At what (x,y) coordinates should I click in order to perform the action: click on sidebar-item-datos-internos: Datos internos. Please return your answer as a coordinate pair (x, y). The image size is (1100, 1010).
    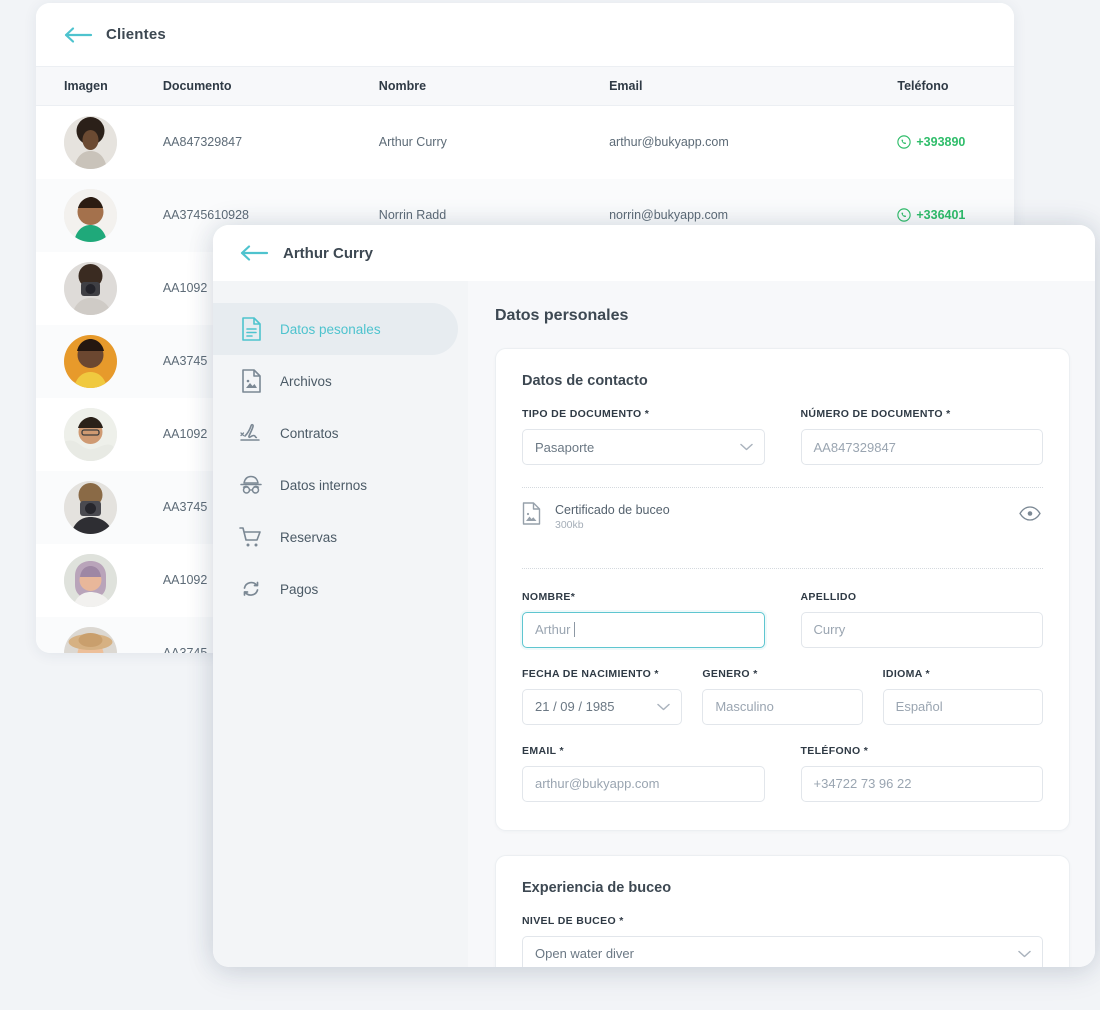
    Looking at the image, I should click on (335, 485).